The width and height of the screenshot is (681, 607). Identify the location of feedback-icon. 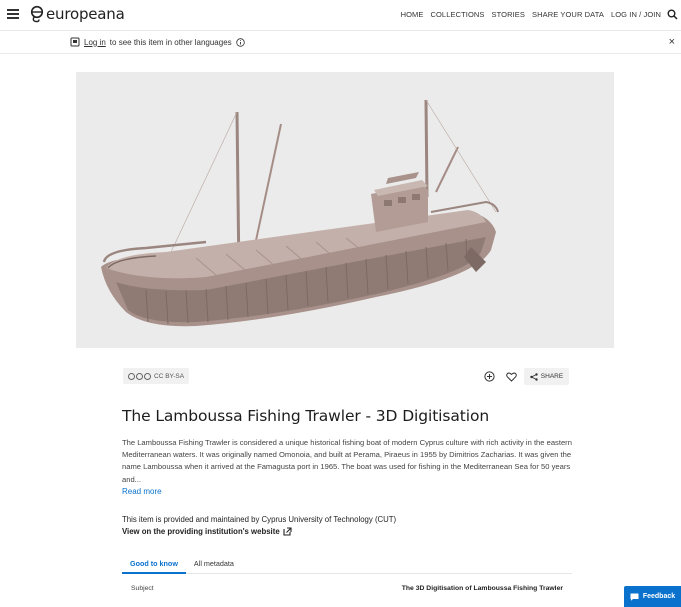
(634, 597).